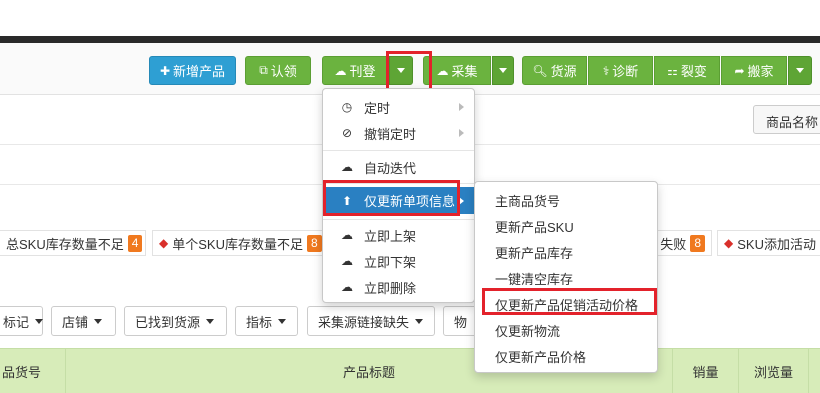 This screenshot has height=393, width=820. I want to click on column-sales: 销量, so click(706, 371).